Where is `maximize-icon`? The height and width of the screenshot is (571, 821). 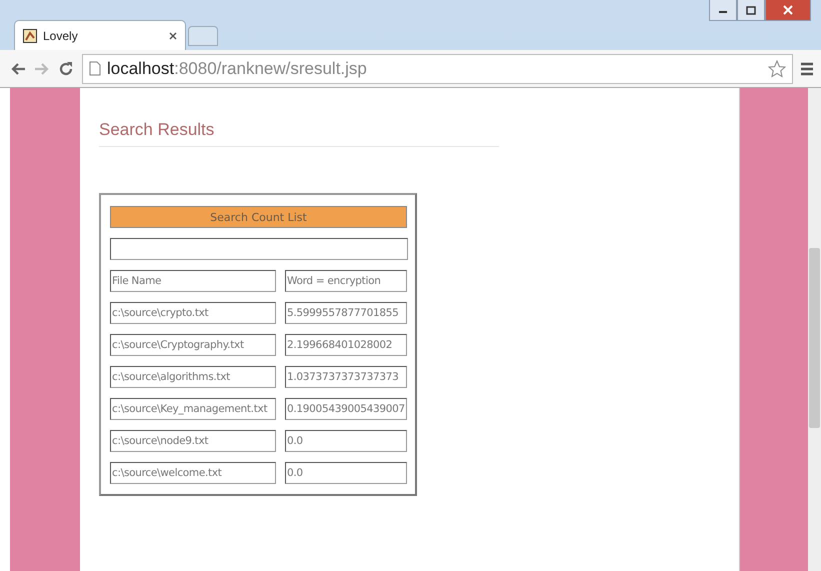
maximize-icon is located at coordinates (751, 10).